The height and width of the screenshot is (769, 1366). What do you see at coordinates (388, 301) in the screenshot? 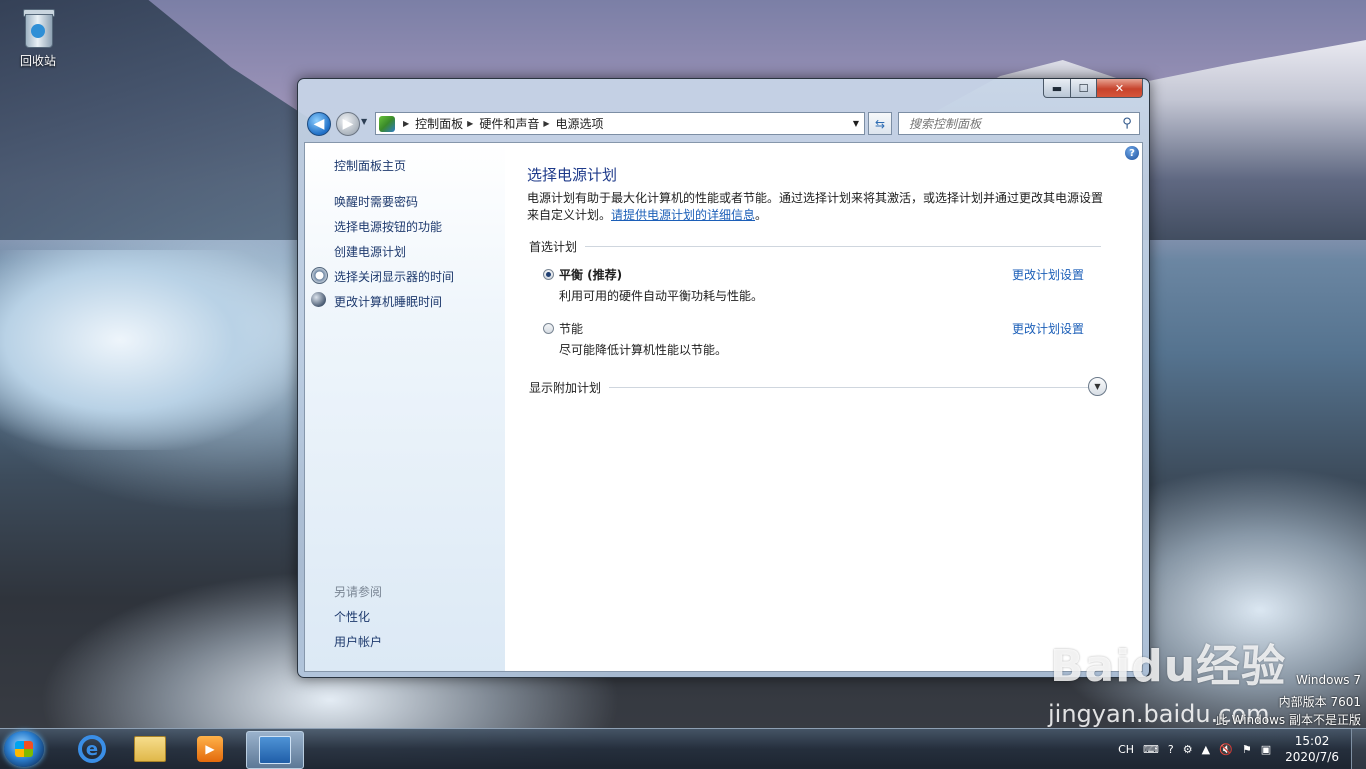
I see `sidebar-link-sleep-time: 更改计算机睡眠时间` at bounding box center [388, 301].